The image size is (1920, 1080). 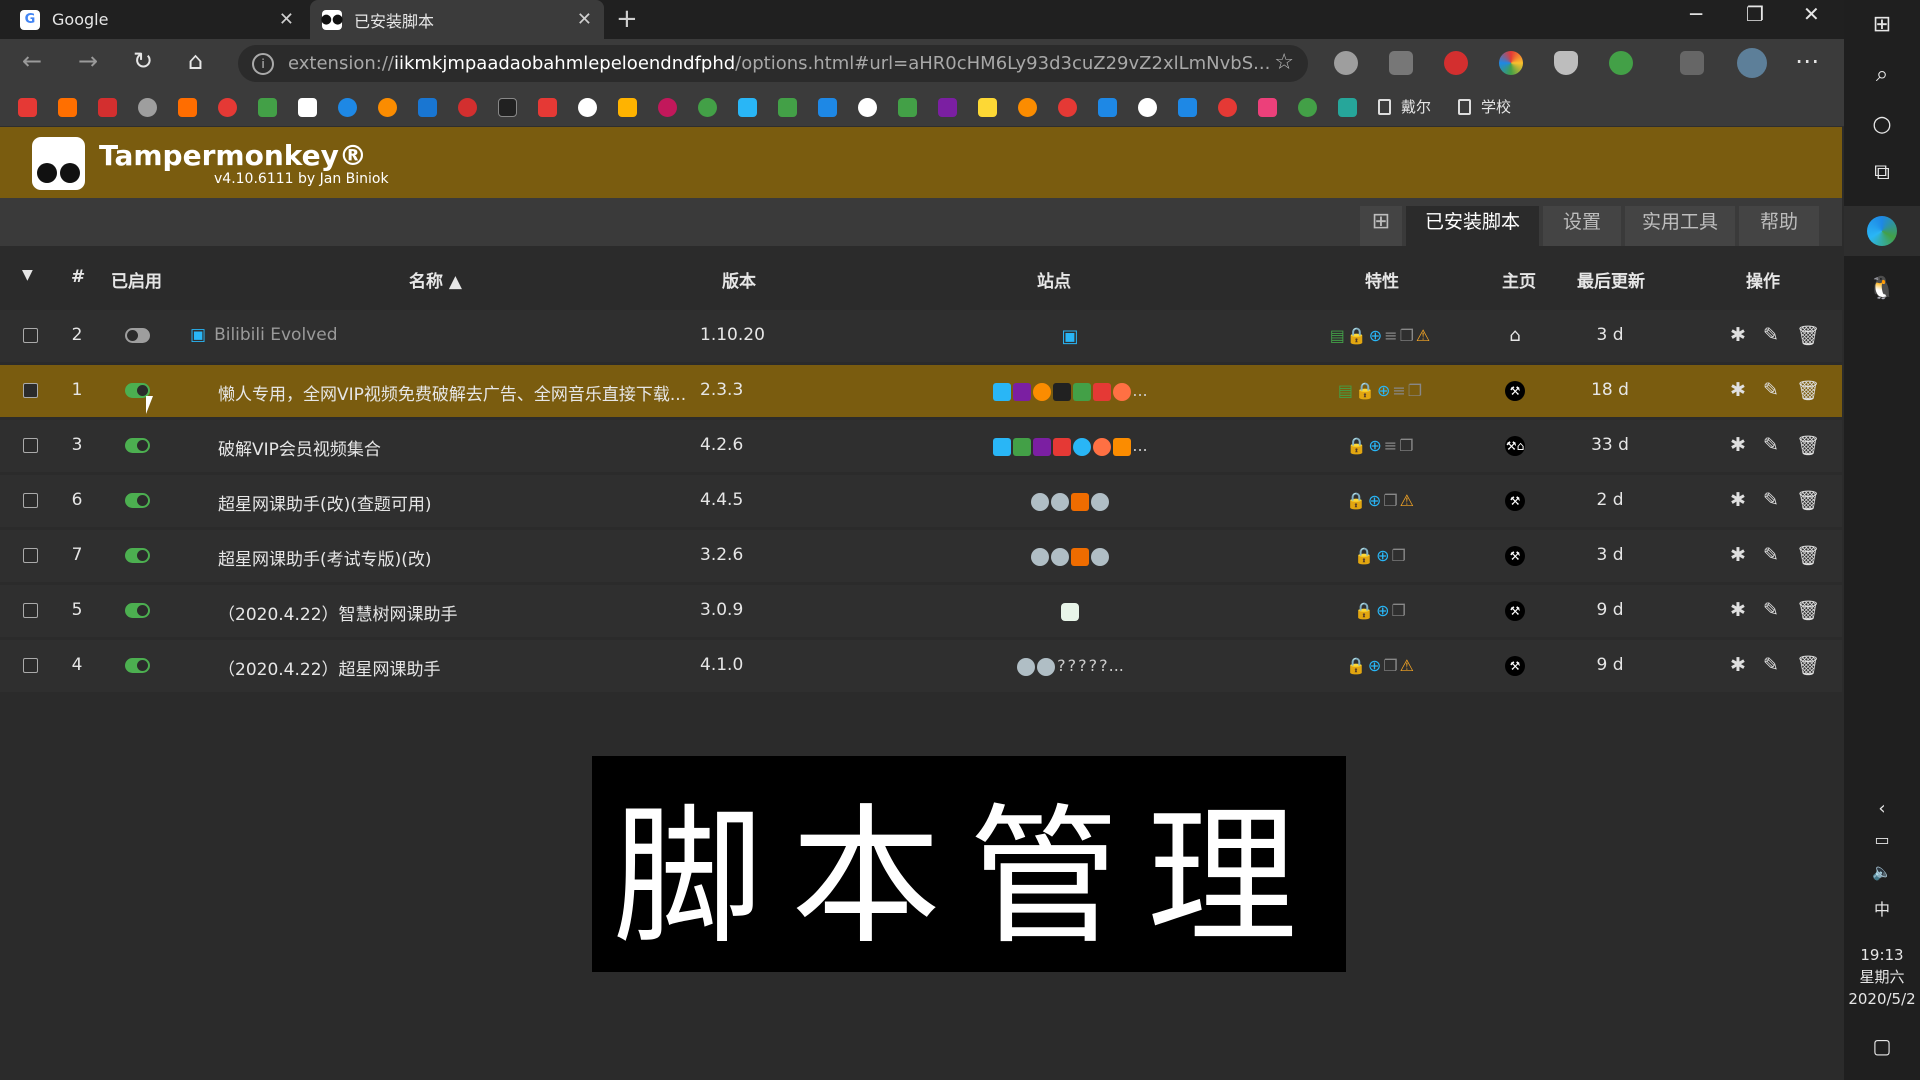 What do you see at coordinates (1027, 107) in the screenshot?
I see `bookmark-youku-icon` at bounding box center [1027, 107].